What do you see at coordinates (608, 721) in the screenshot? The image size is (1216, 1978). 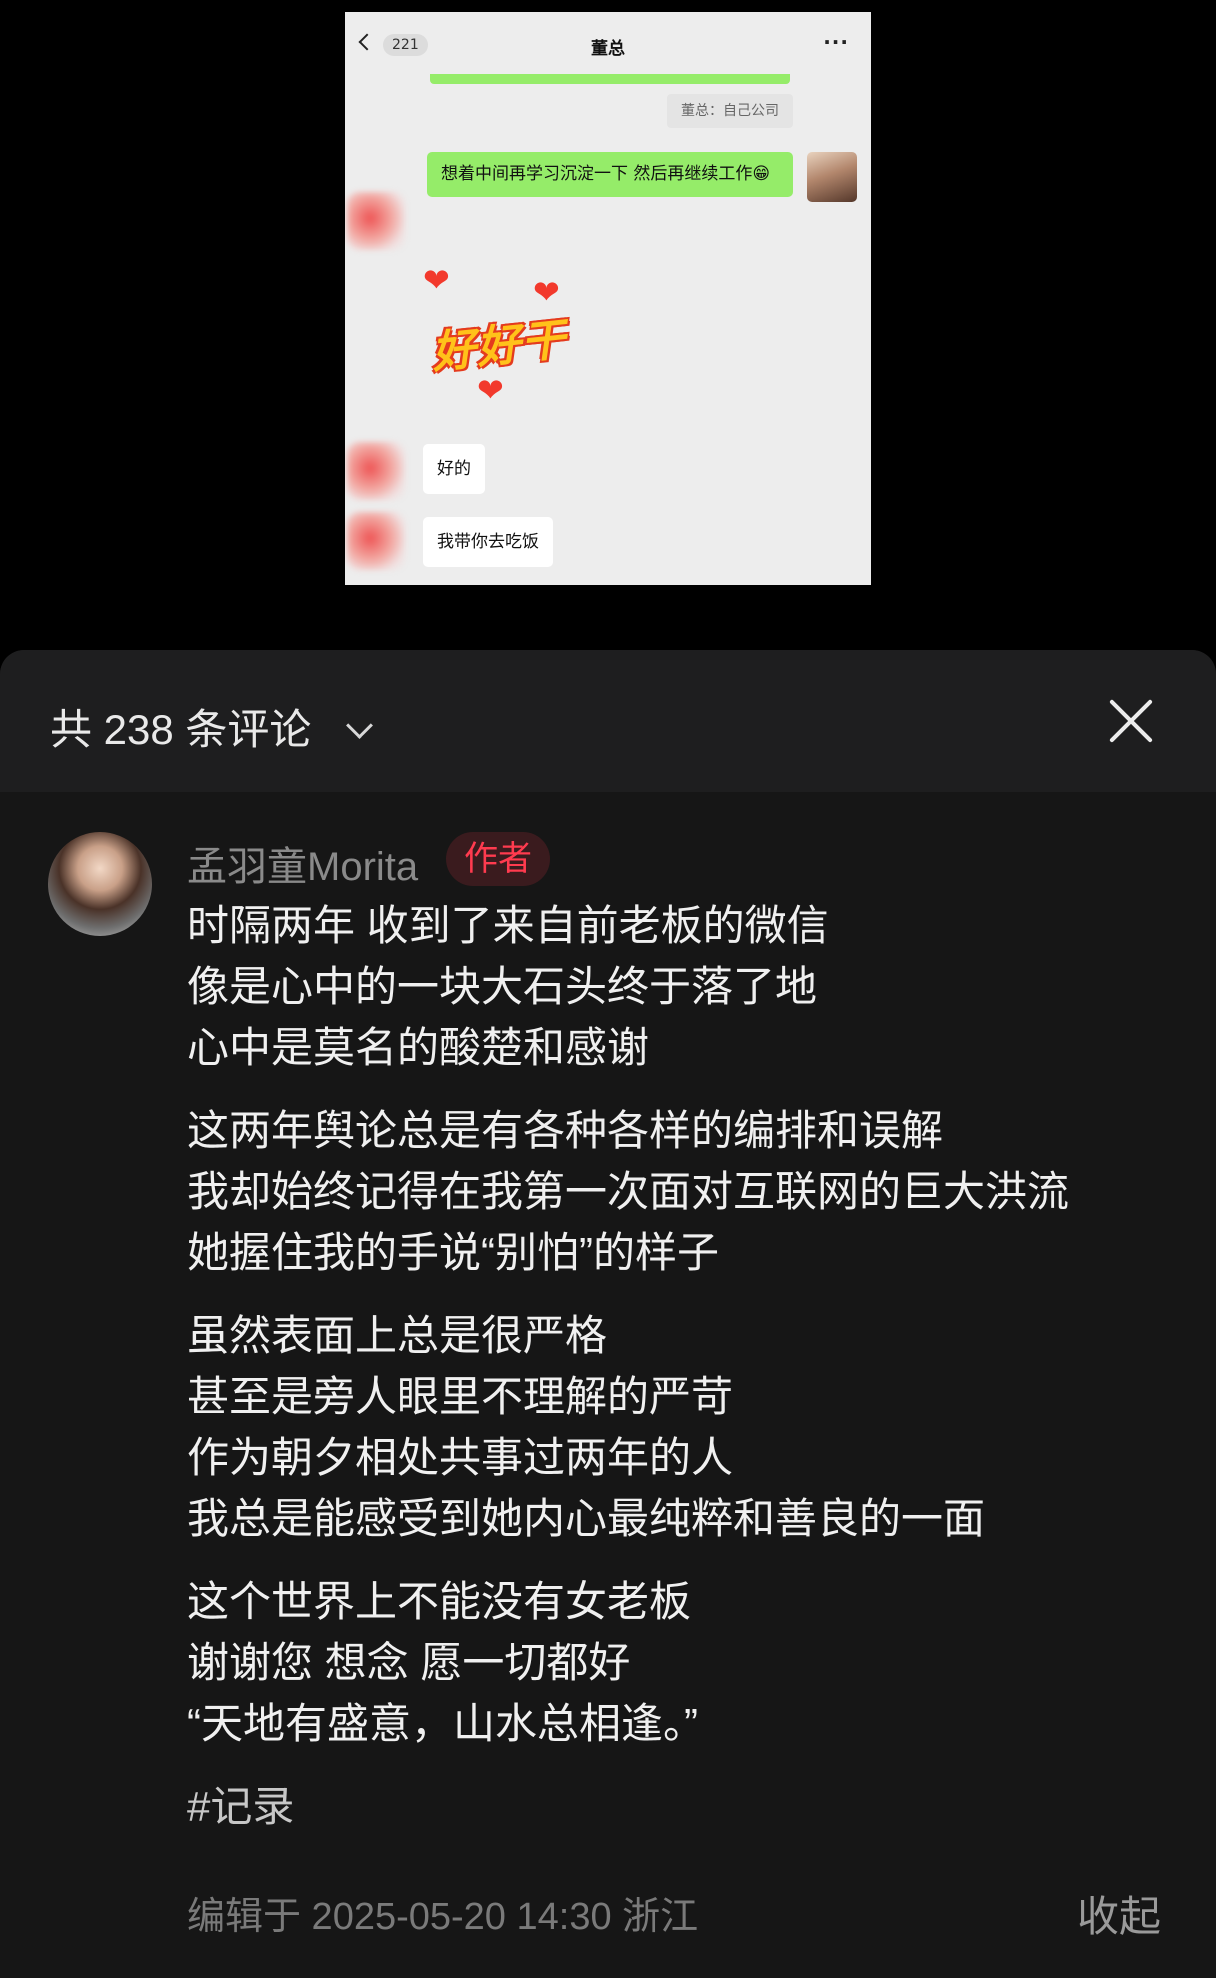 I see `comments-header: 共 238 条评论` at bounding box center [608, 721].